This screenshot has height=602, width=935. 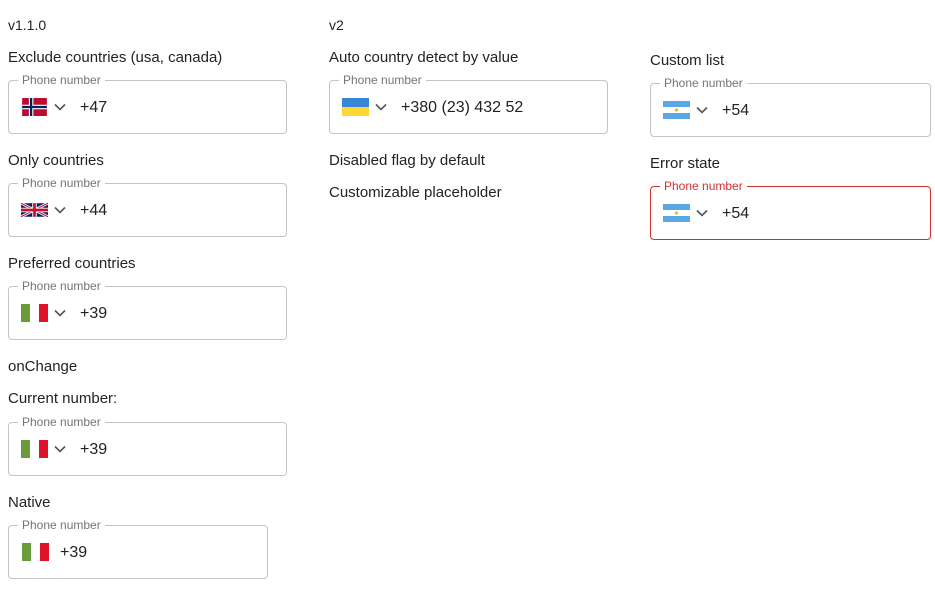 I want to click on auto-detect-phone-field: Phone number +380 (23) 432 52, so click(x=468, y=103).